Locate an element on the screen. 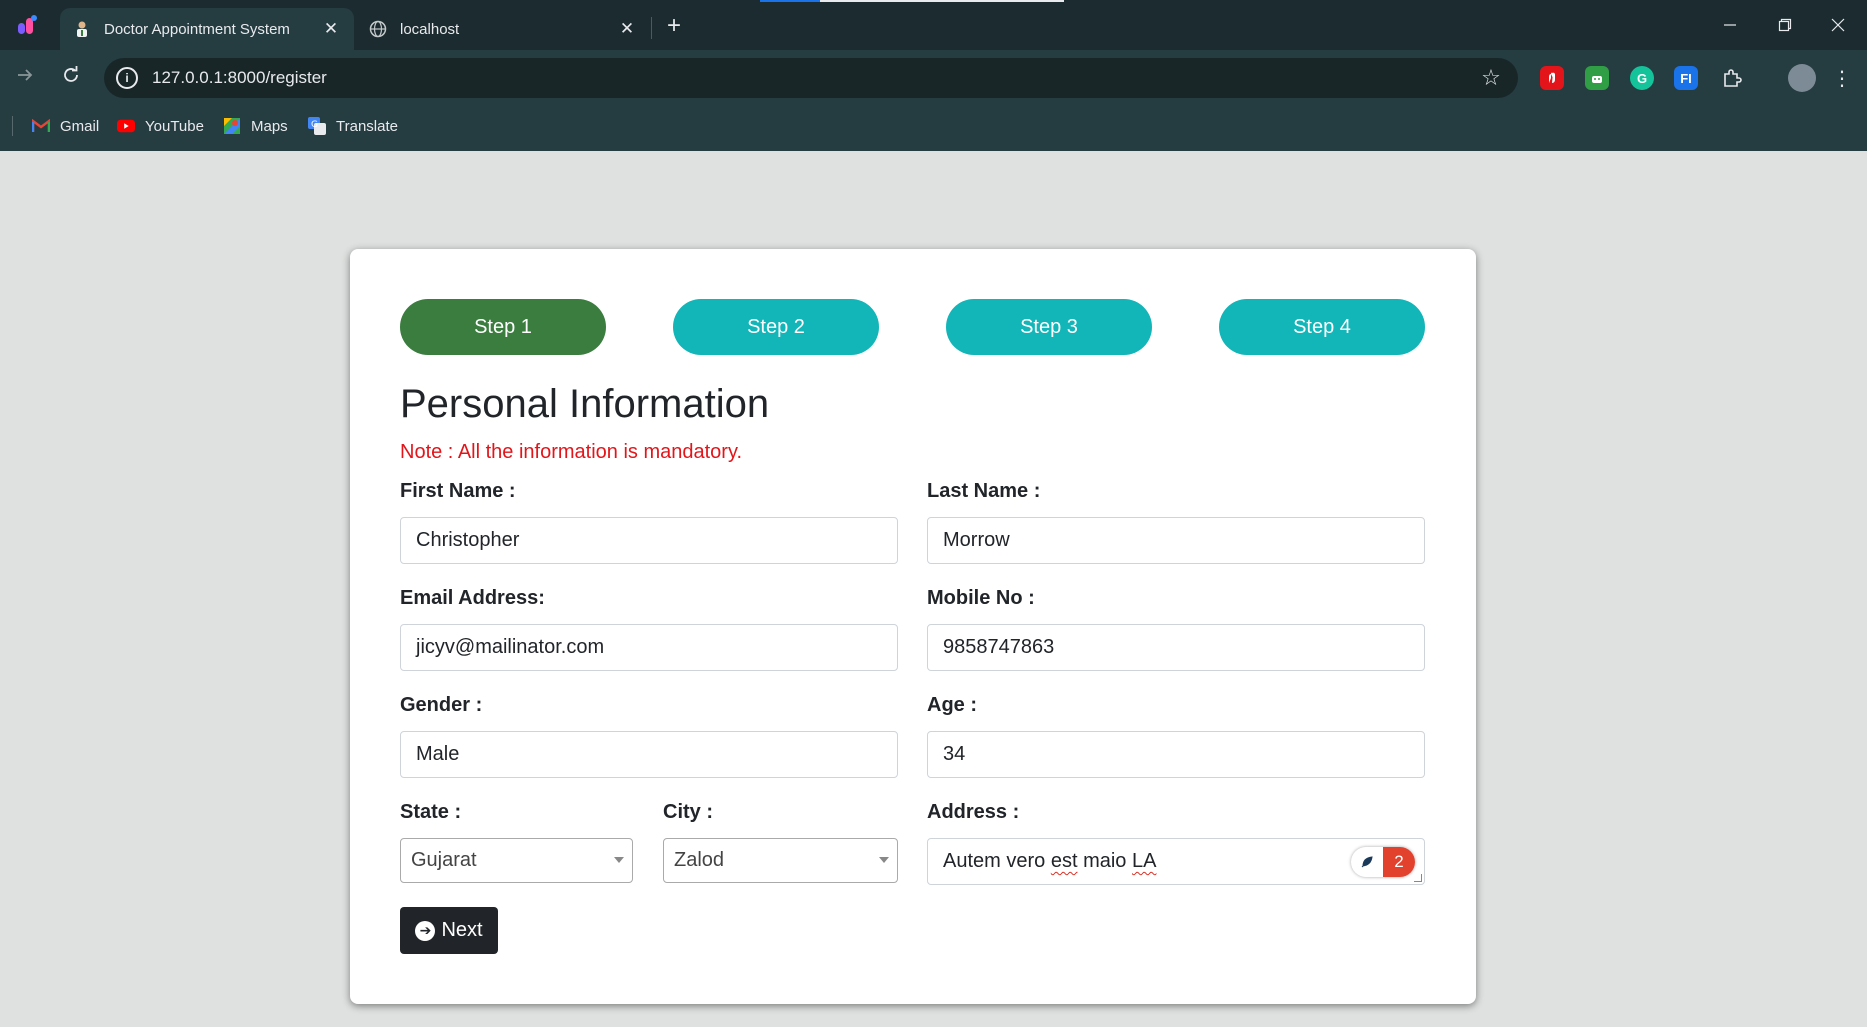 Image resolution: width=1867 pixels, height=1027 pixels. mobile-input: 9858747863 is located at coordinates (1176, 647).